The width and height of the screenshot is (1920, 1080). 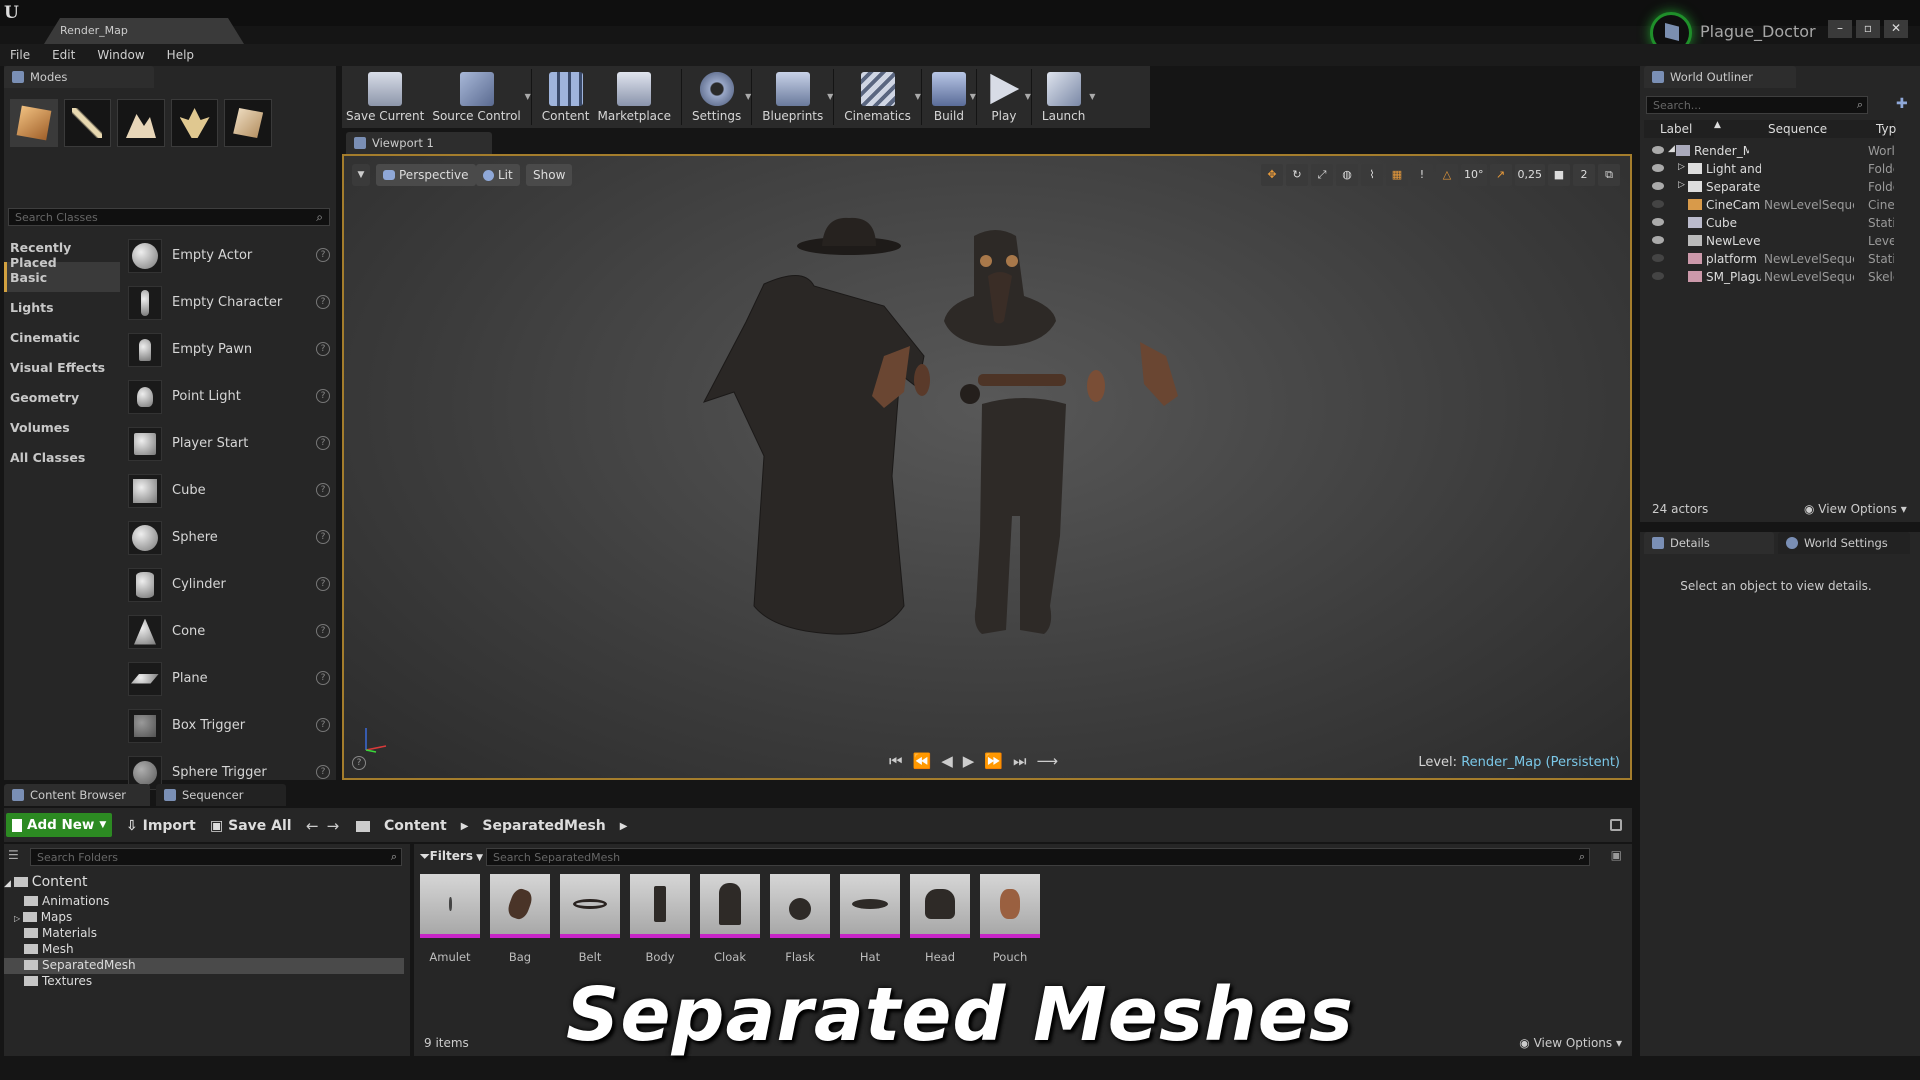 What do you see at coordinates (1616, 855) in the screenshot?
I see `save-search-icon: ▣` at bounding box center [1616, 855].